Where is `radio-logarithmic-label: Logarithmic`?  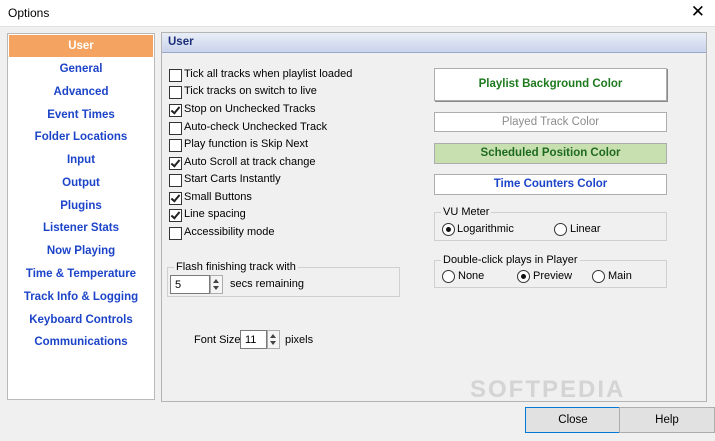 radio-logarithmic-label: Logarithmic is located at coordinates (485, 229).